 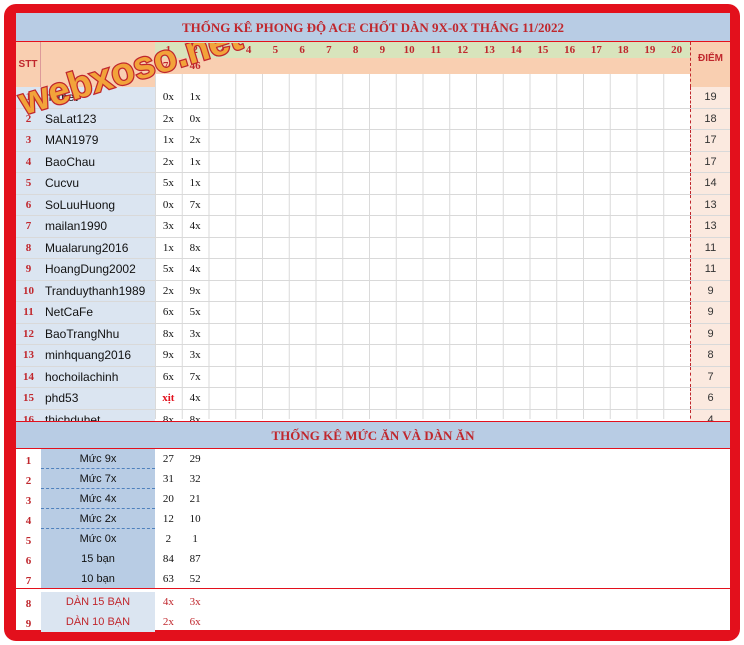 What do you see at coordinates (28, 204) in the screenshot?
I see `row-number: 6` at bounding box center [28, 204].